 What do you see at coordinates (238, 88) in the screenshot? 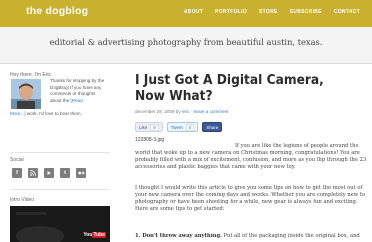
I see `post-title: I Just Got A Digital Camera, Now What?` at bounding box center [238, 88].